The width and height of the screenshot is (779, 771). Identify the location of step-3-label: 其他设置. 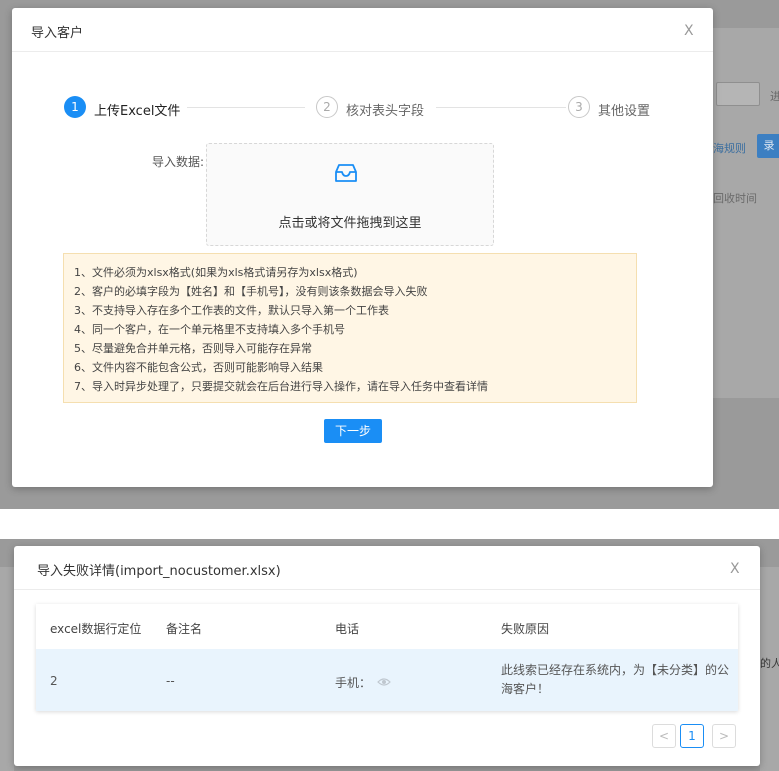
(624, 111).